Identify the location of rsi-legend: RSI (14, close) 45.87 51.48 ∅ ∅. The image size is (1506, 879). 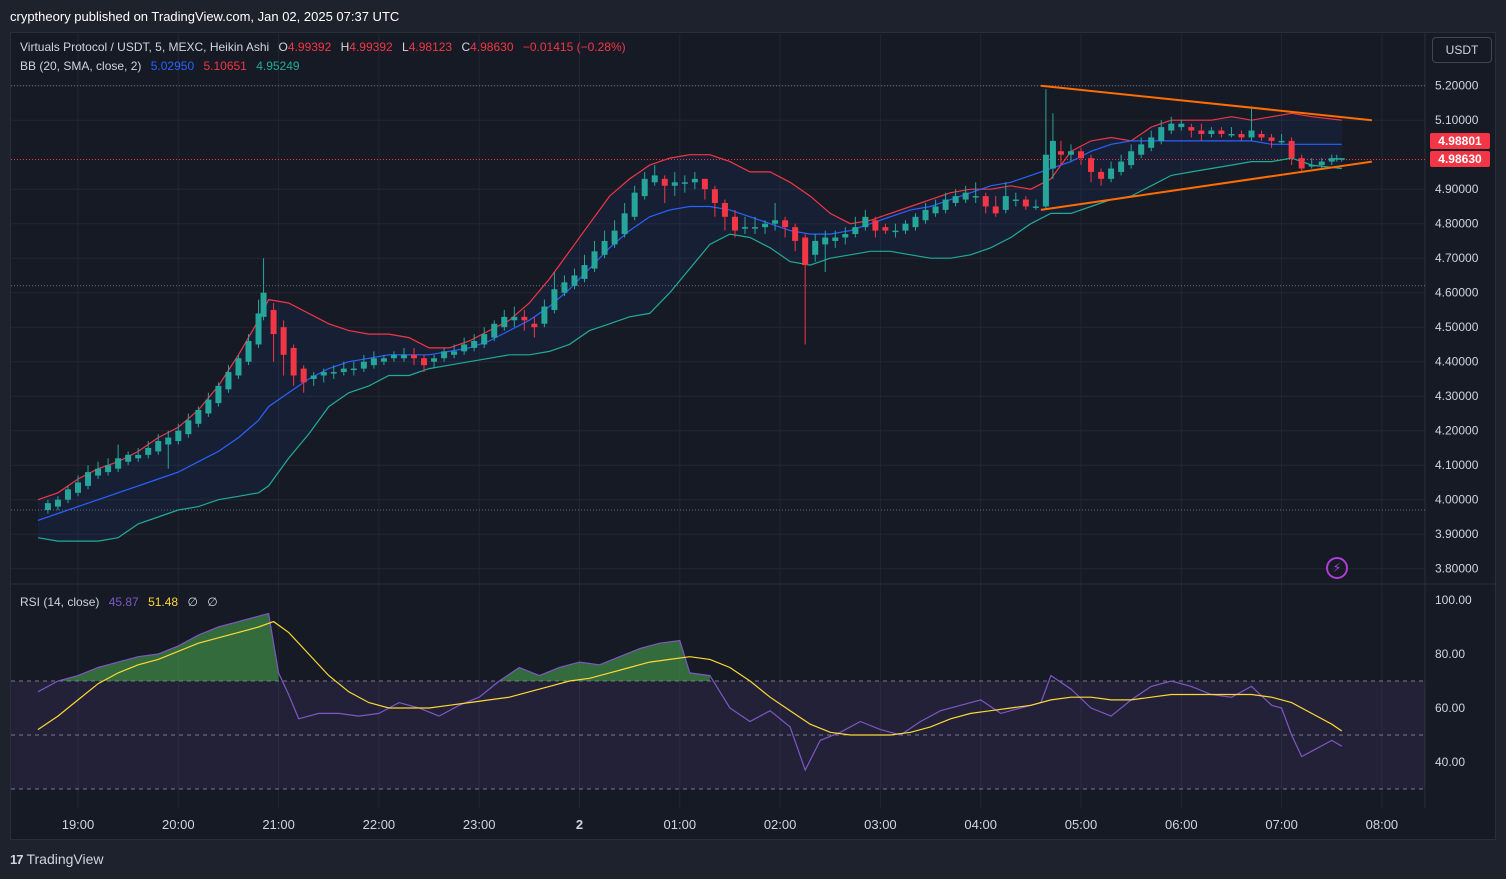
(122, 602).